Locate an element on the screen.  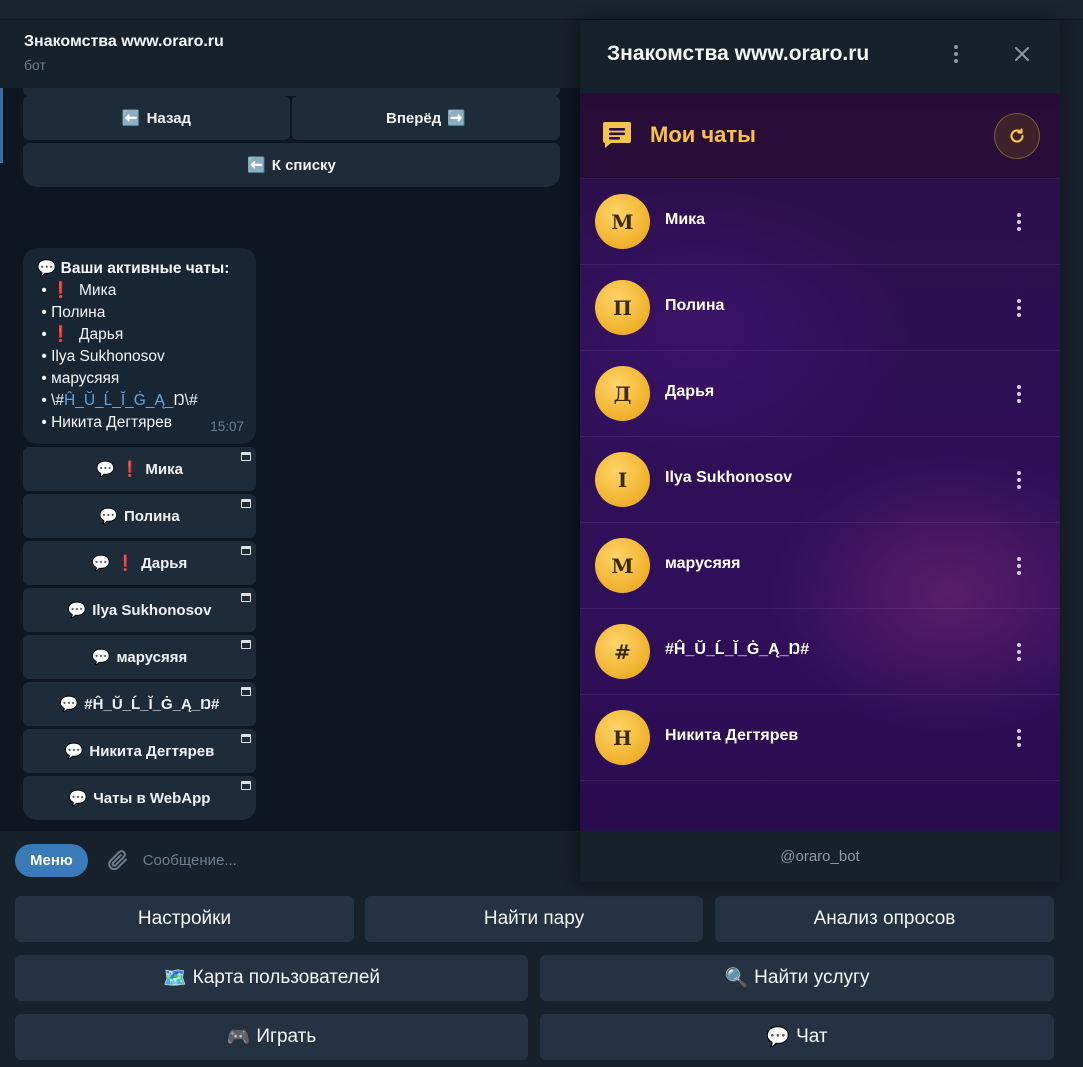
chat-name: Никита Дегтярев is located at coordinates (732, 735).